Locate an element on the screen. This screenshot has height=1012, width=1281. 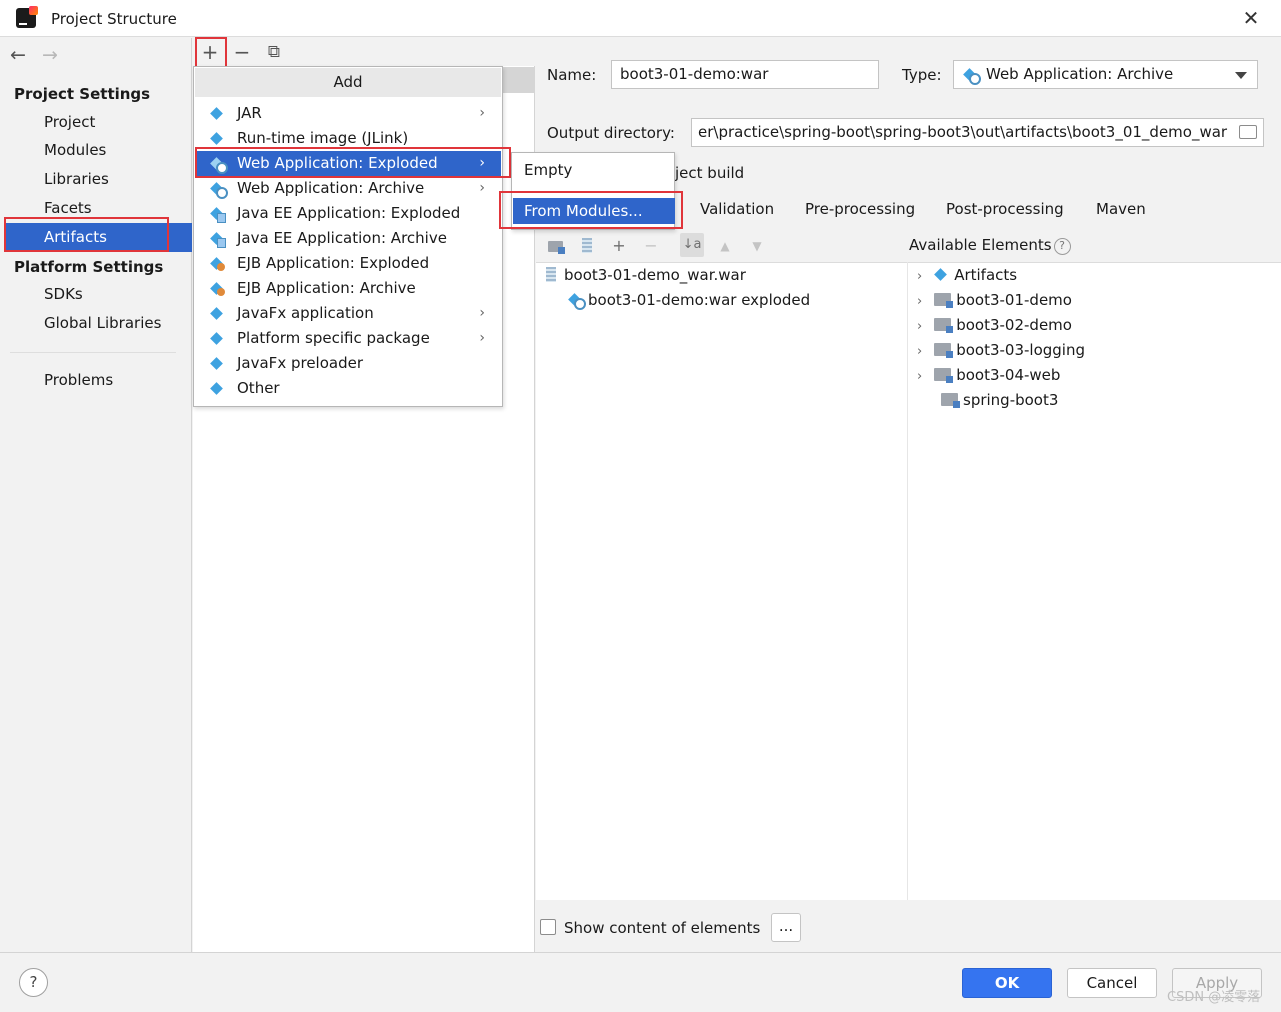
menu-item-web-archive: Web Application: Archive › is located at coordinates (348, 188).